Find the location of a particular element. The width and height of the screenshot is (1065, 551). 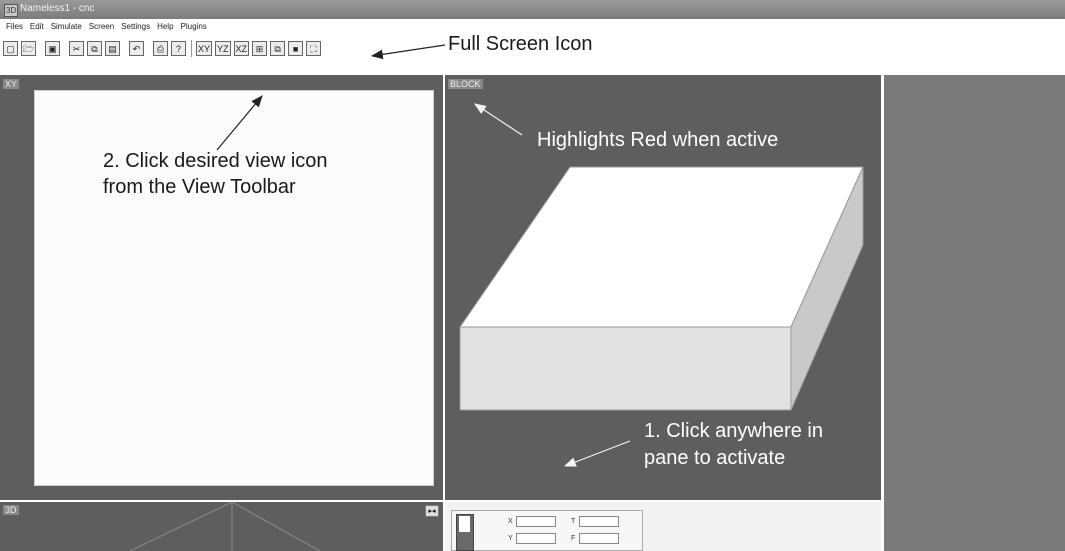

wireframe-view-icon: ⧉ is located at coordinates (278, 48).